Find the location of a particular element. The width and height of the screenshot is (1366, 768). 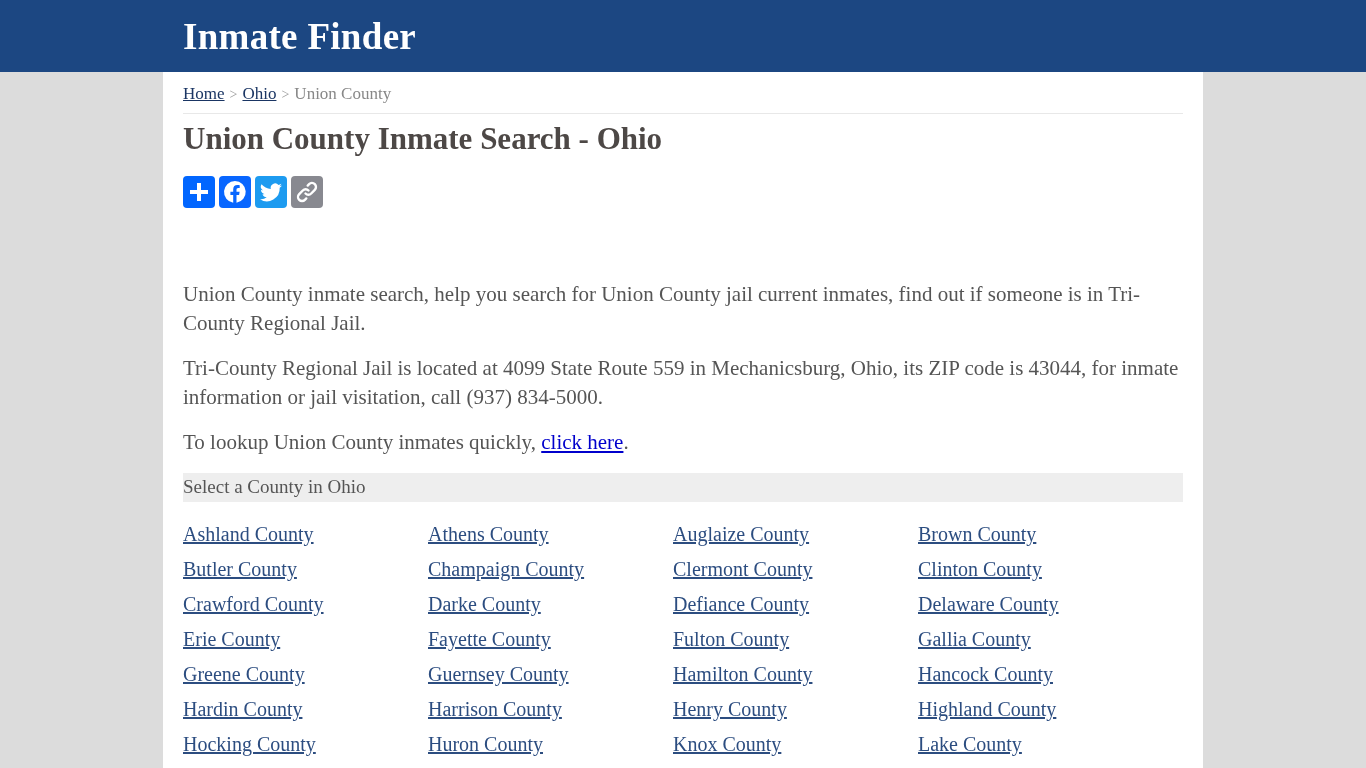

page-heading: Union County Inmate Search - Ohio is located at coordinates (423, 139).